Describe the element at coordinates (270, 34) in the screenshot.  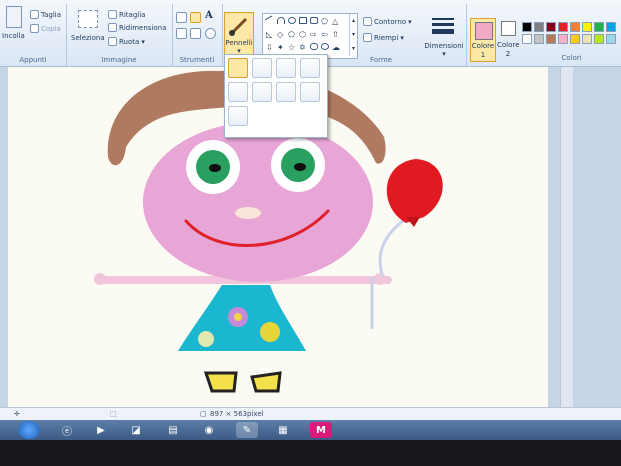
I see `right-triangle-shape-icon: ◺` at that location.